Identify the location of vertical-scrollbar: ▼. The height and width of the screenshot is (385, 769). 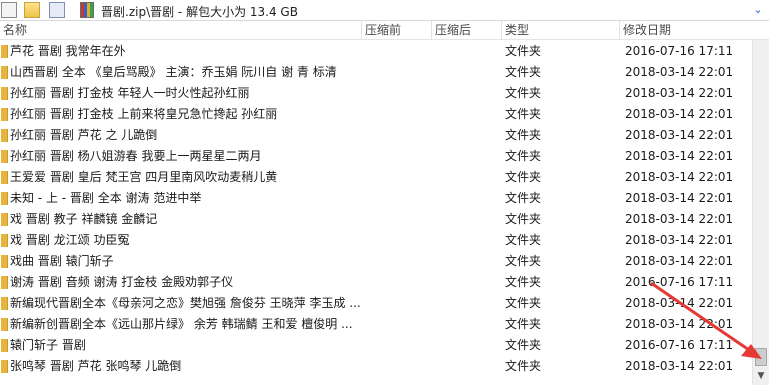
(760, 212).